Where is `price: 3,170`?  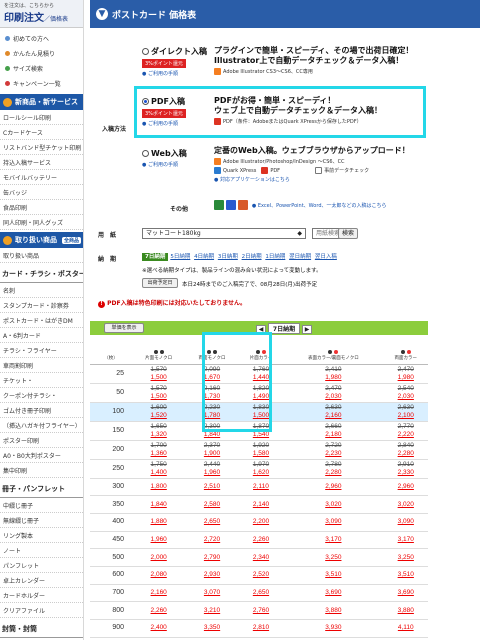 price: 3,170 is located at coordinates (406, 540).